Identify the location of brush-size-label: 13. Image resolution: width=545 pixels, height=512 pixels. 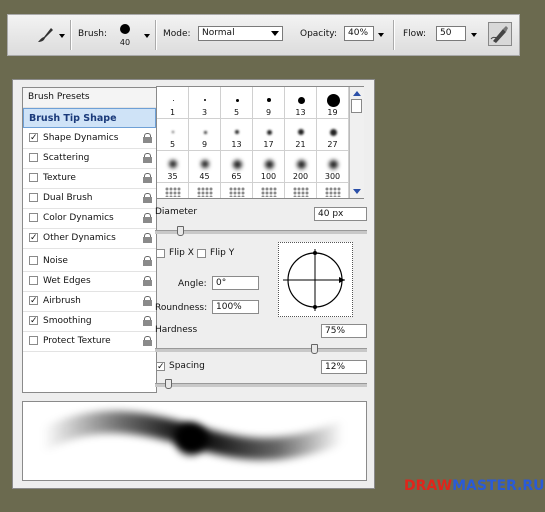
(236, 144).